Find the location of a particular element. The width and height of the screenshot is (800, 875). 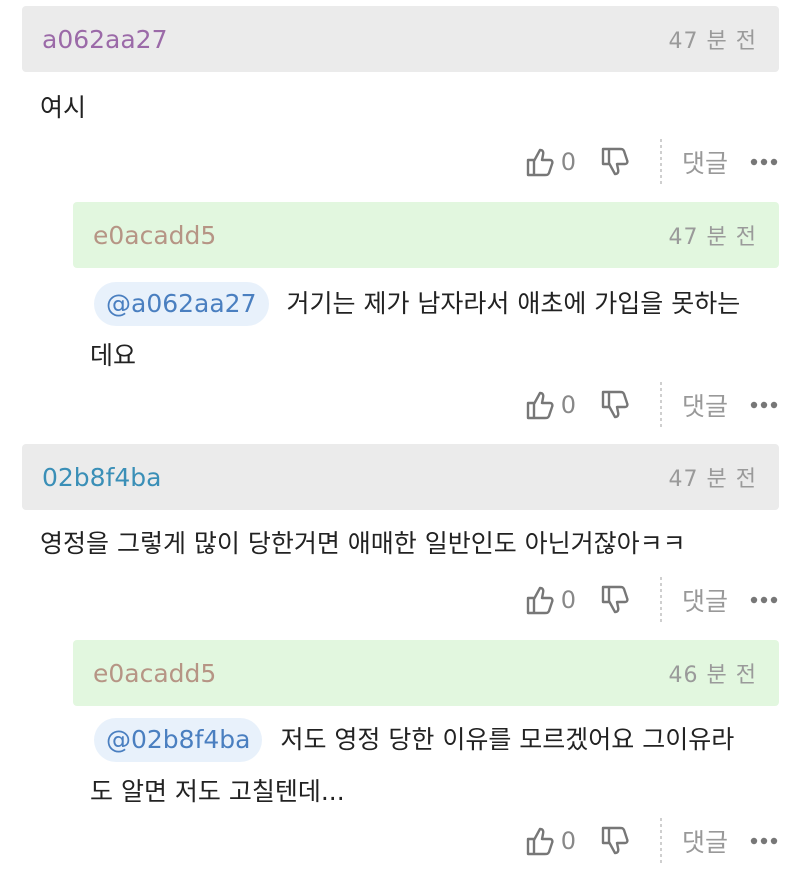

comment-body: 영정을 그렇게 많이 당한거면 애매한 일반인도 아닌거잖아ㅋㅋ is located at coordinates (363, 543).